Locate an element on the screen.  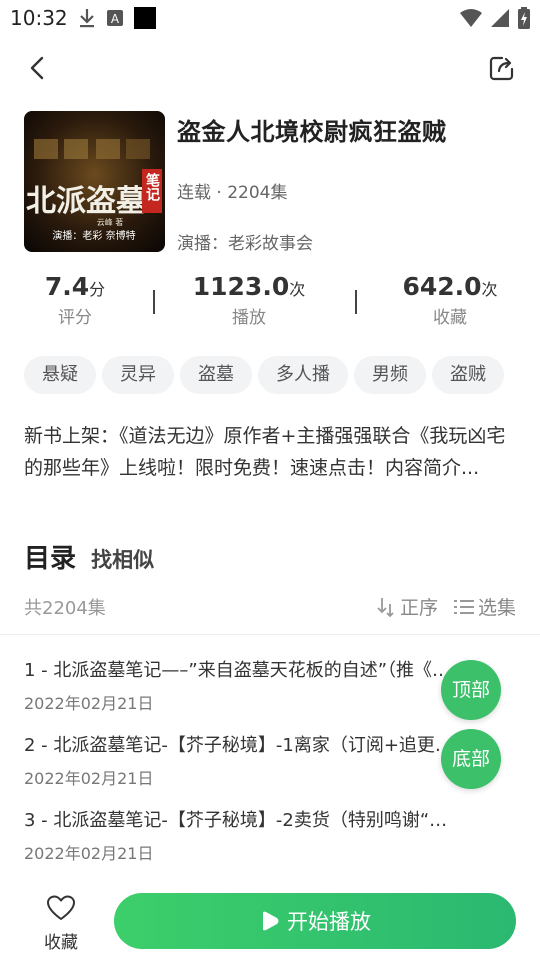
heart-icon is located at coordinates (61, 907).